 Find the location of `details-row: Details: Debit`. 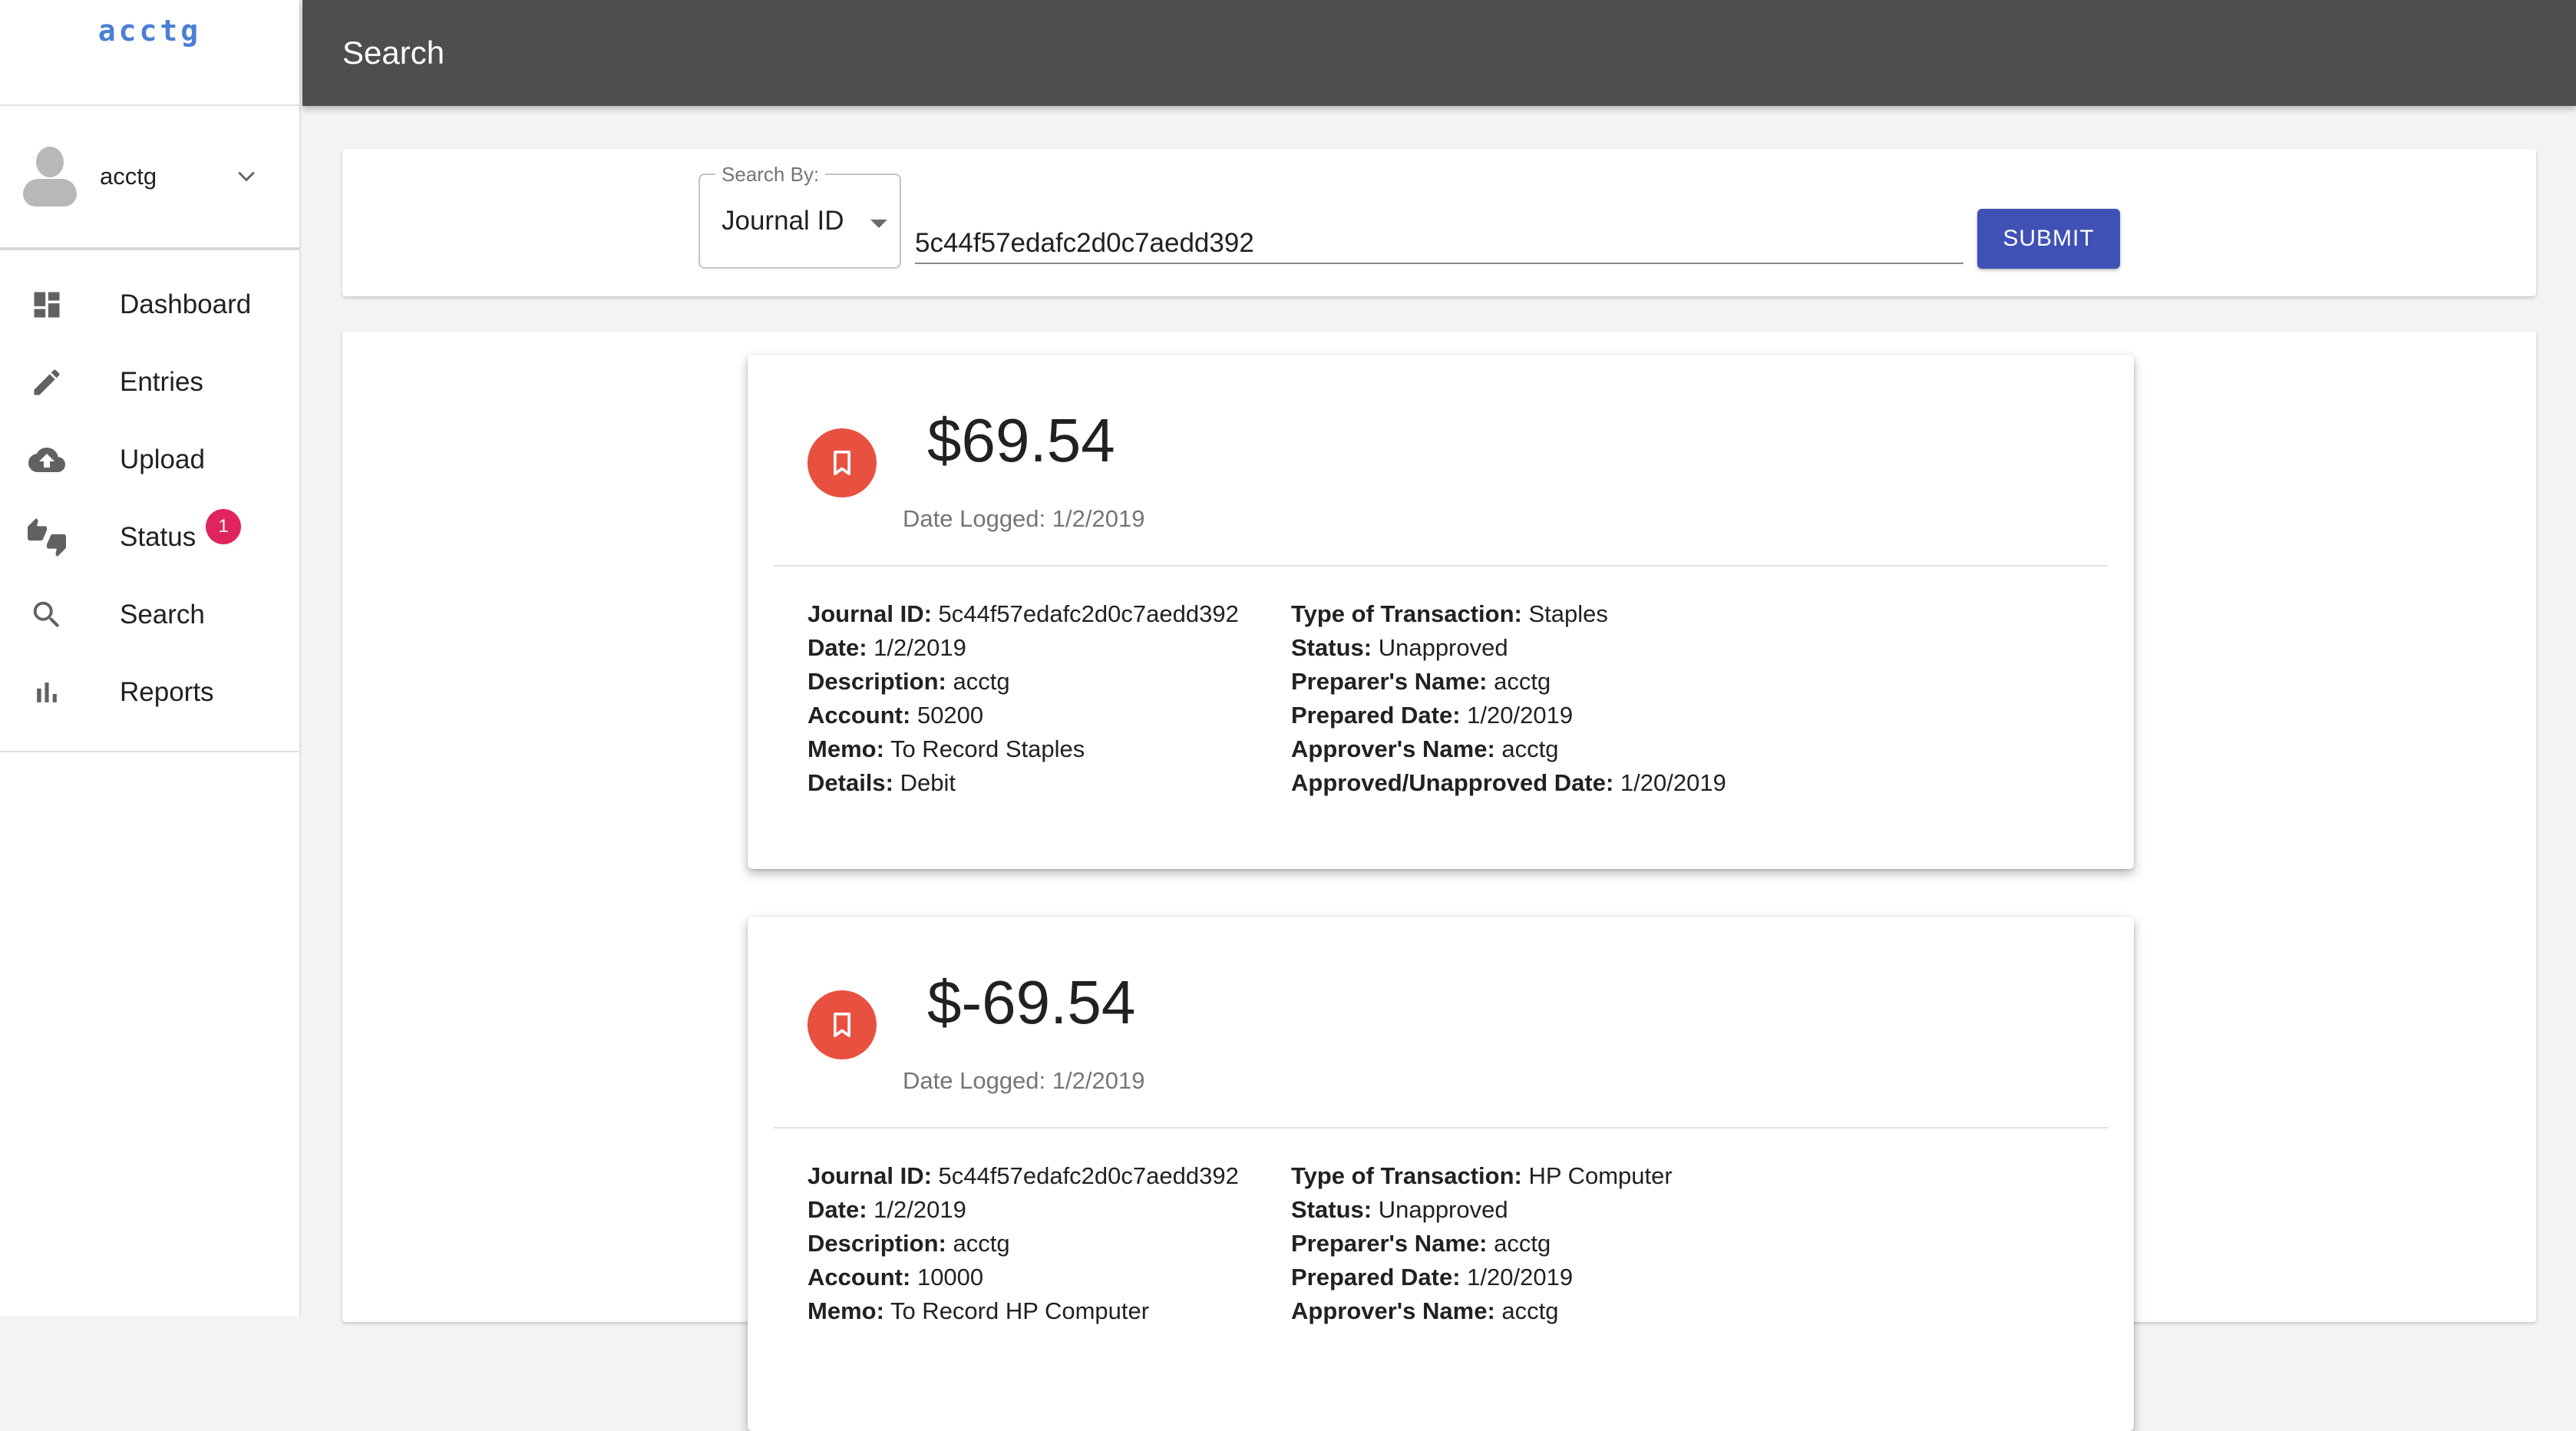

details-row: Details: Debit is located at coordinates (881, 782).